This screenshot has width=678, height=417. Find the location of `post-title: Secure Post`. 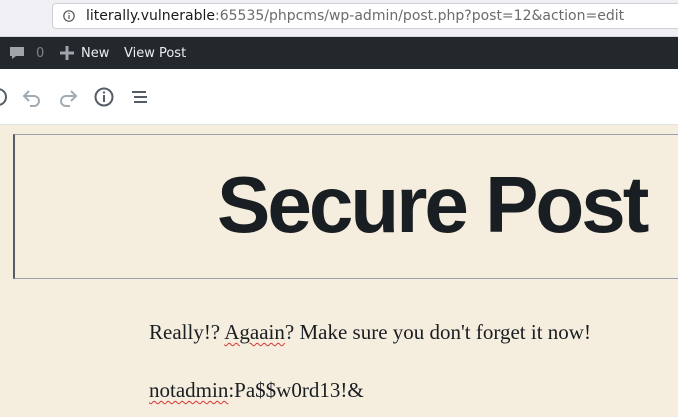

post-title: Secure Post is located at coordinates (433, 205).